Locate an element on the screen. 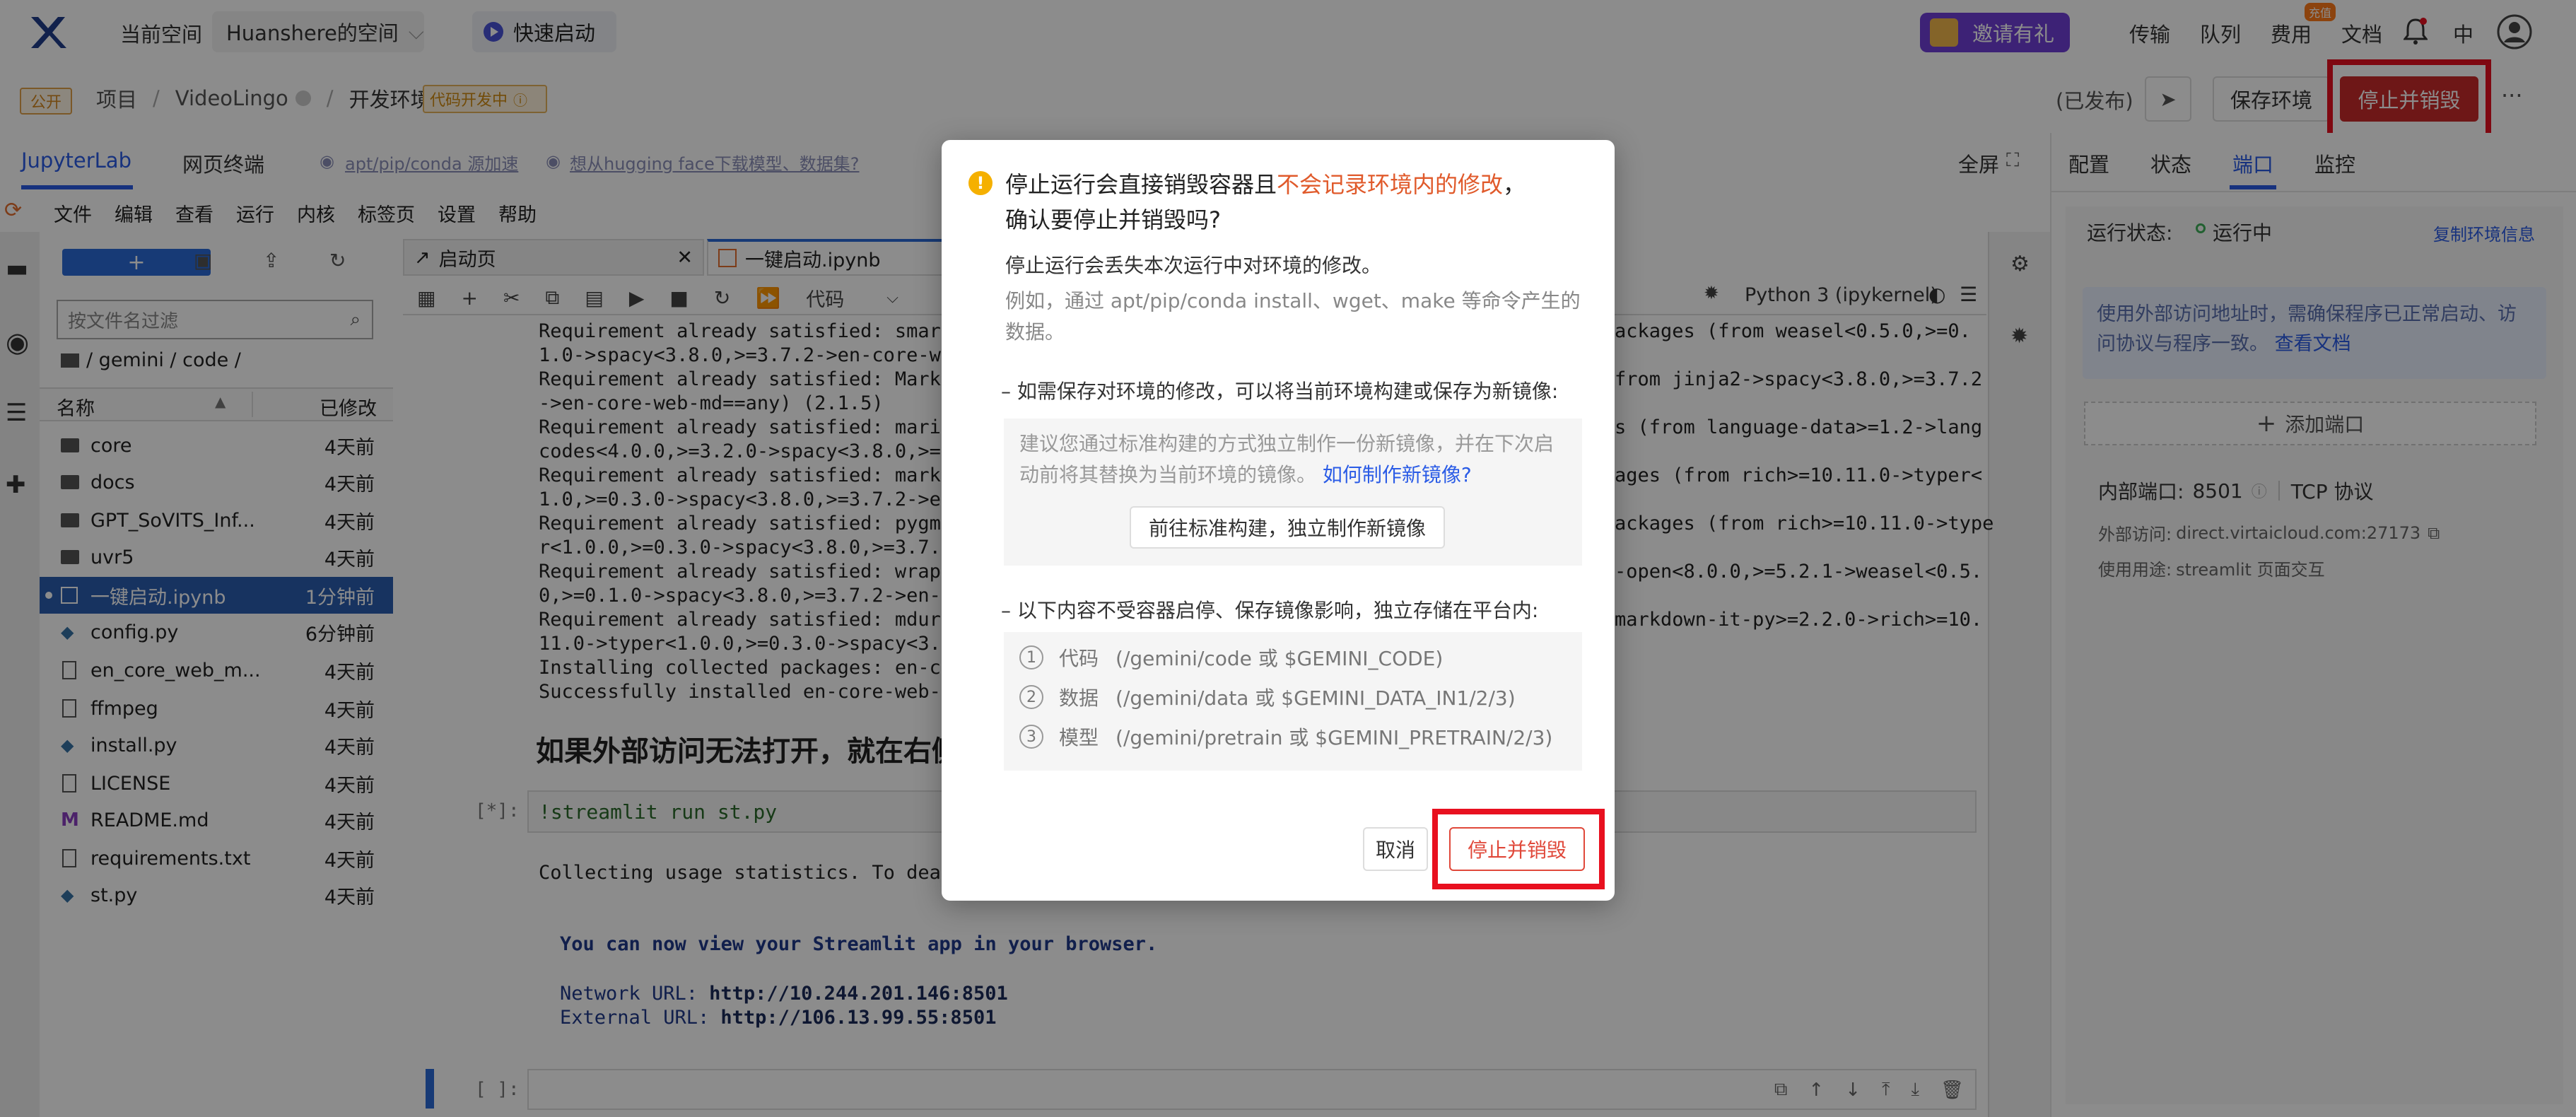  item-label: 代码 is located at coordinates (1079, 658).